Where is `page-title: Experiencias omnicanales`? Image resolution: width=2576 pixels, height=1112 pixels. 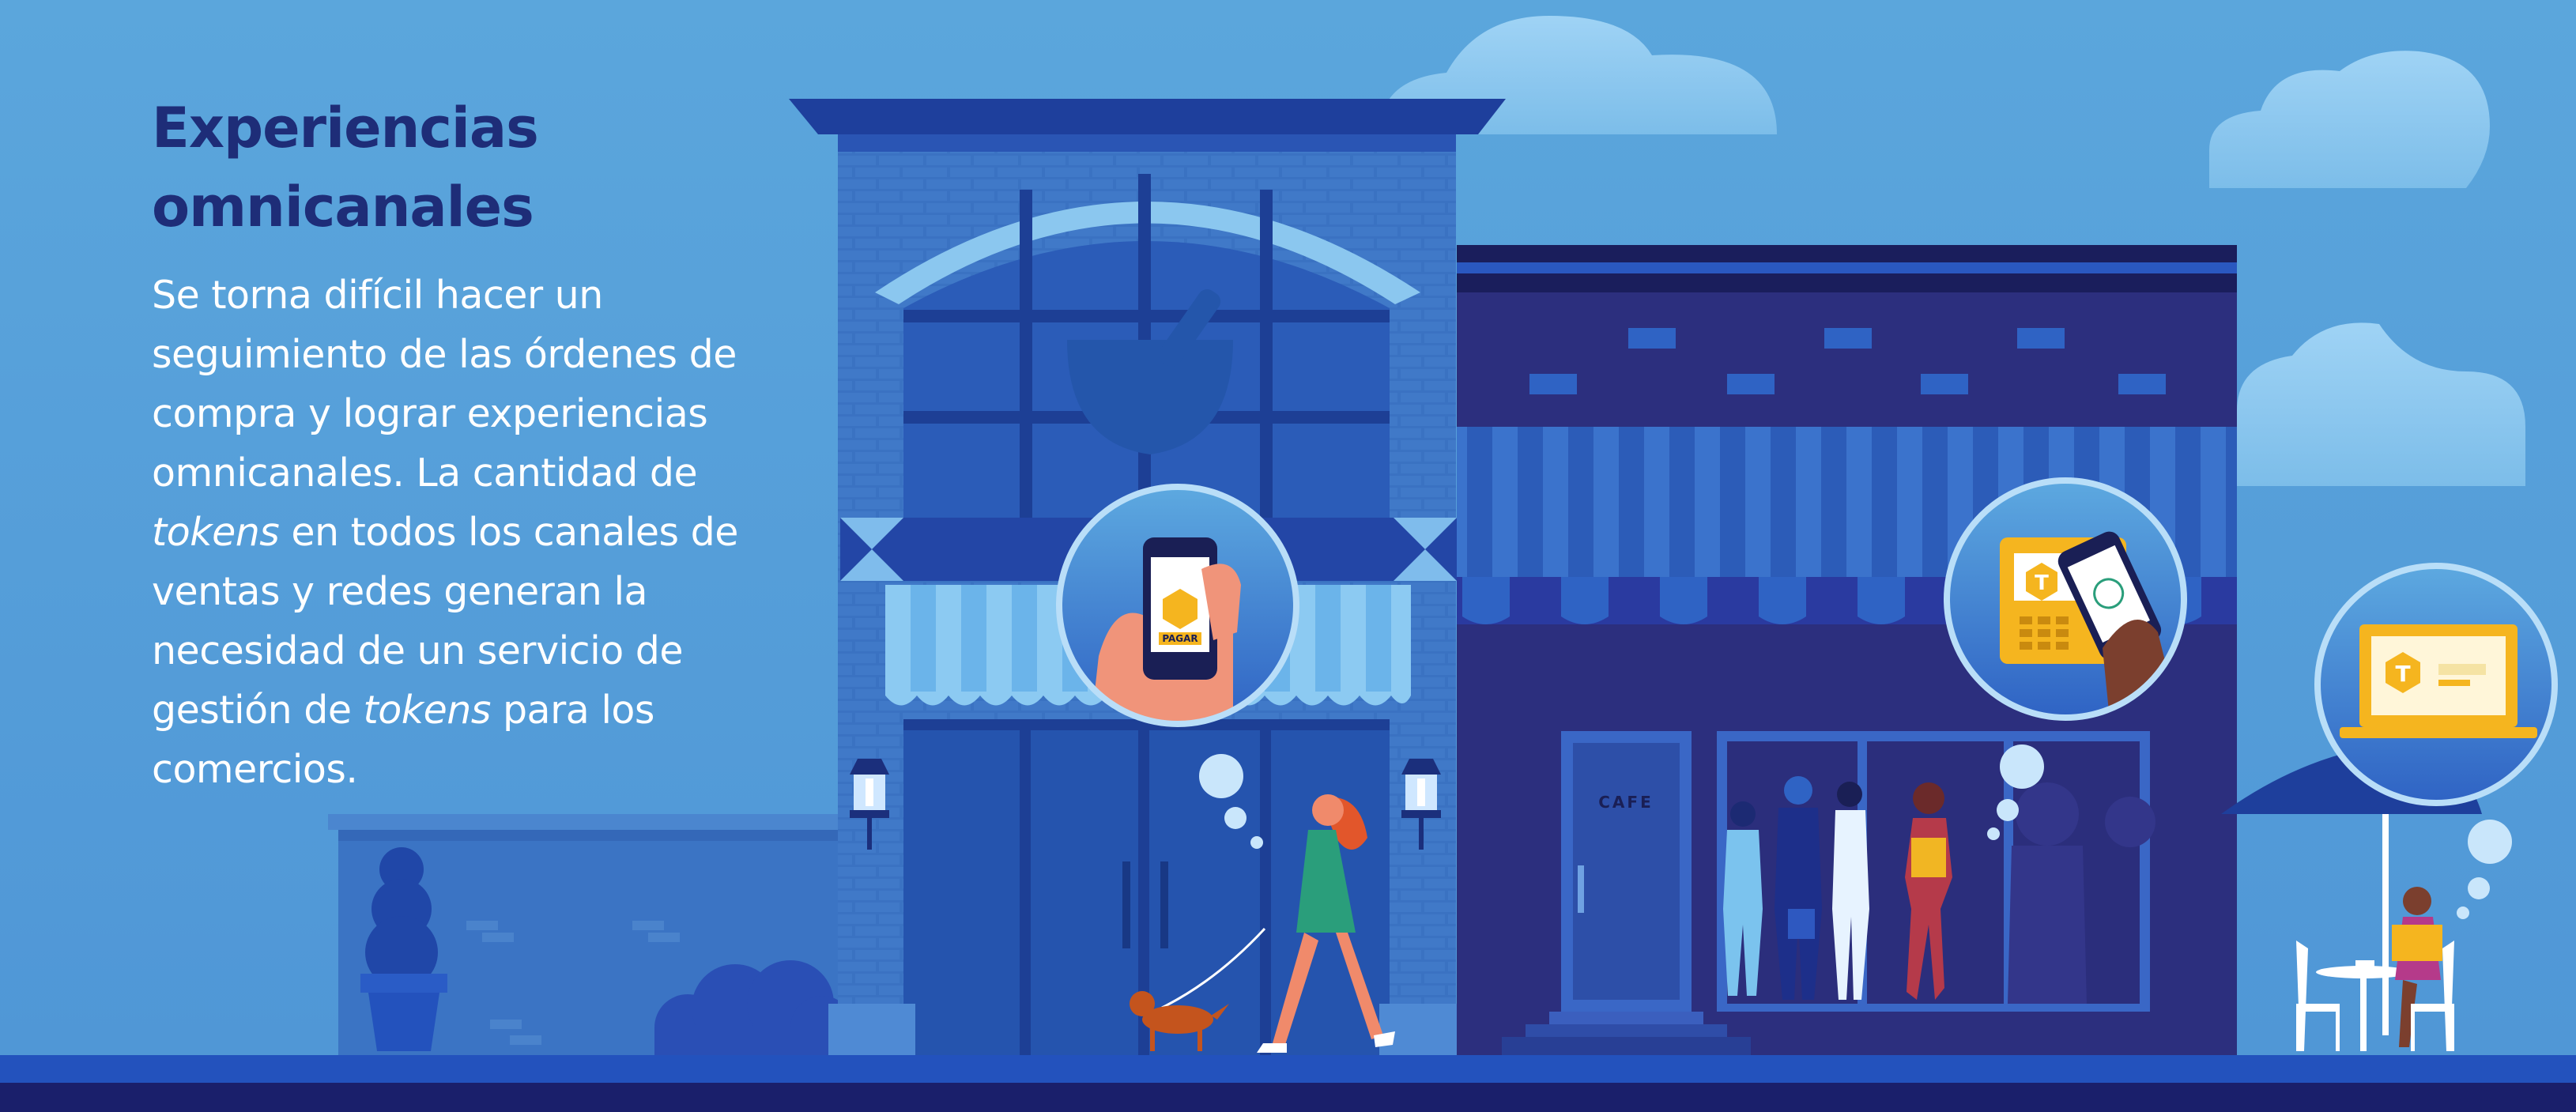
page-title: Experiencias omnicanales is located at coordinates (476, 168).